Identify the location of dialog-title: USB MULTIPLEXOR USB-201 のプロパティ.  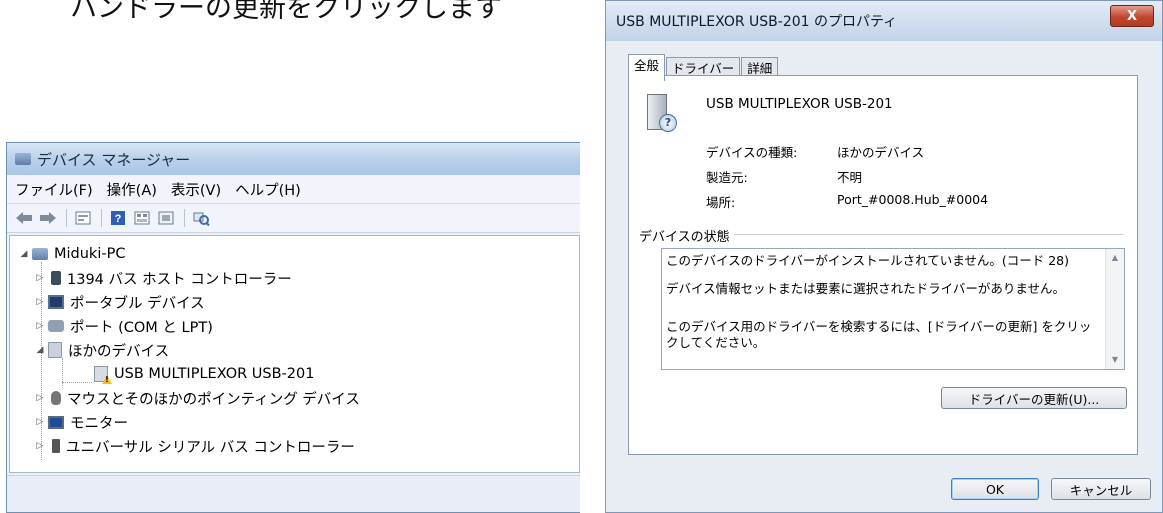
(757, 22).